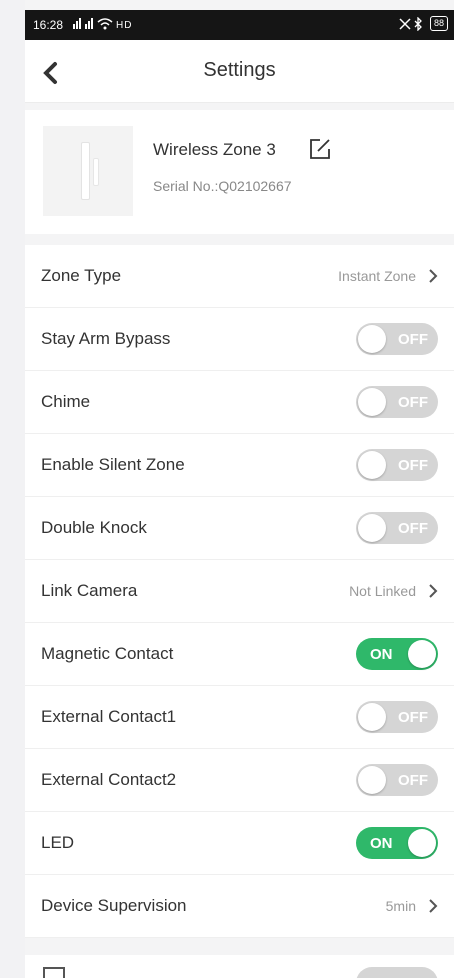 The width and height of the screenshot is (454, 978). What do you see at coordinates (54, 972) in the screenshot?
I see `partial-row-icon` at bounding box center [54, 972].